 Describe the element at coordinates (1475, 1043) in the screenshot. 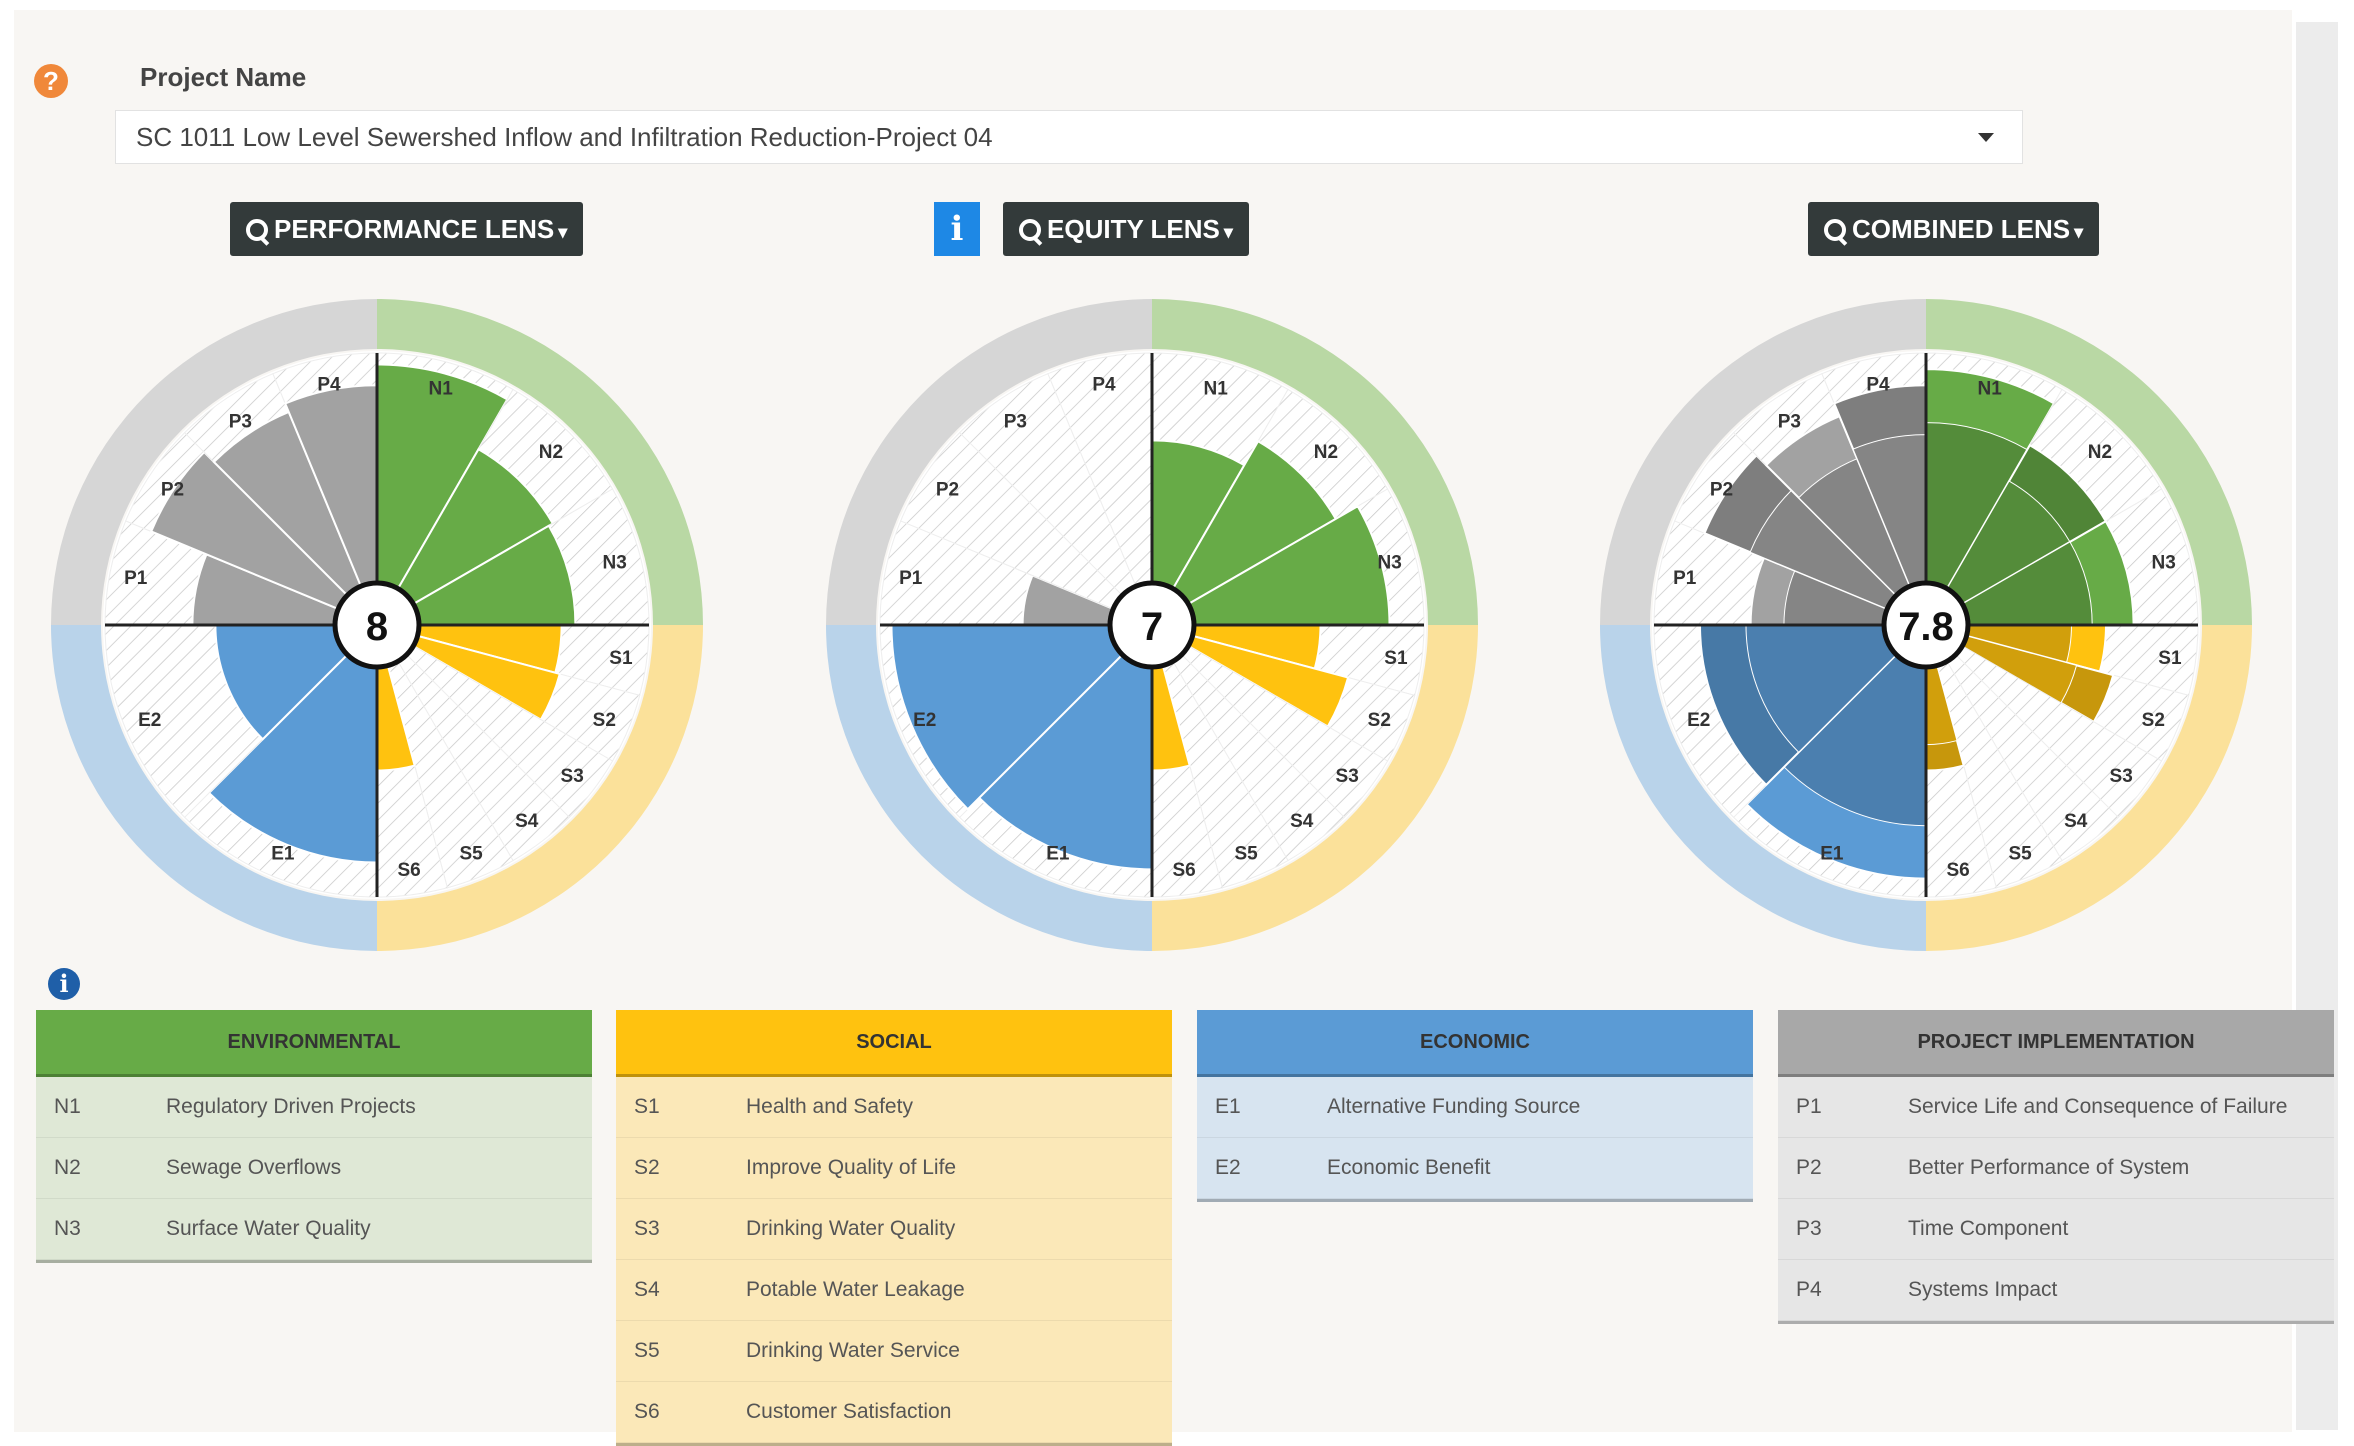

I see `legend-economic-header: ECONOMIC` at that location.